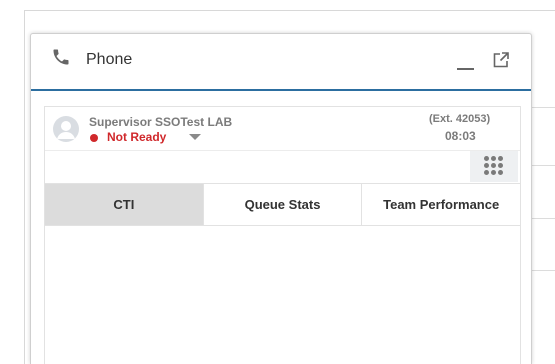 Image resolution: width=555 pixels, height=364 pixels. What do you see at coordinates (66, 129) in the screenshot?
I see `user-avatar-icon` at bounding box center [66, 129].